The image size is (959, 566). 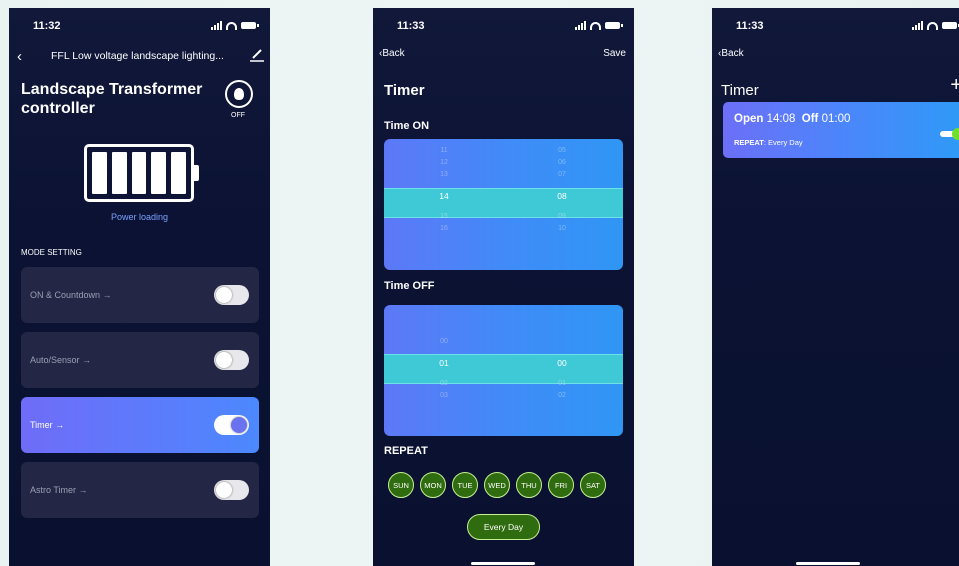 What do you see at coordinates (139, 217) in the screenshot?
I see `power-loading-label: Power loading` at bounding box center [139, 217].